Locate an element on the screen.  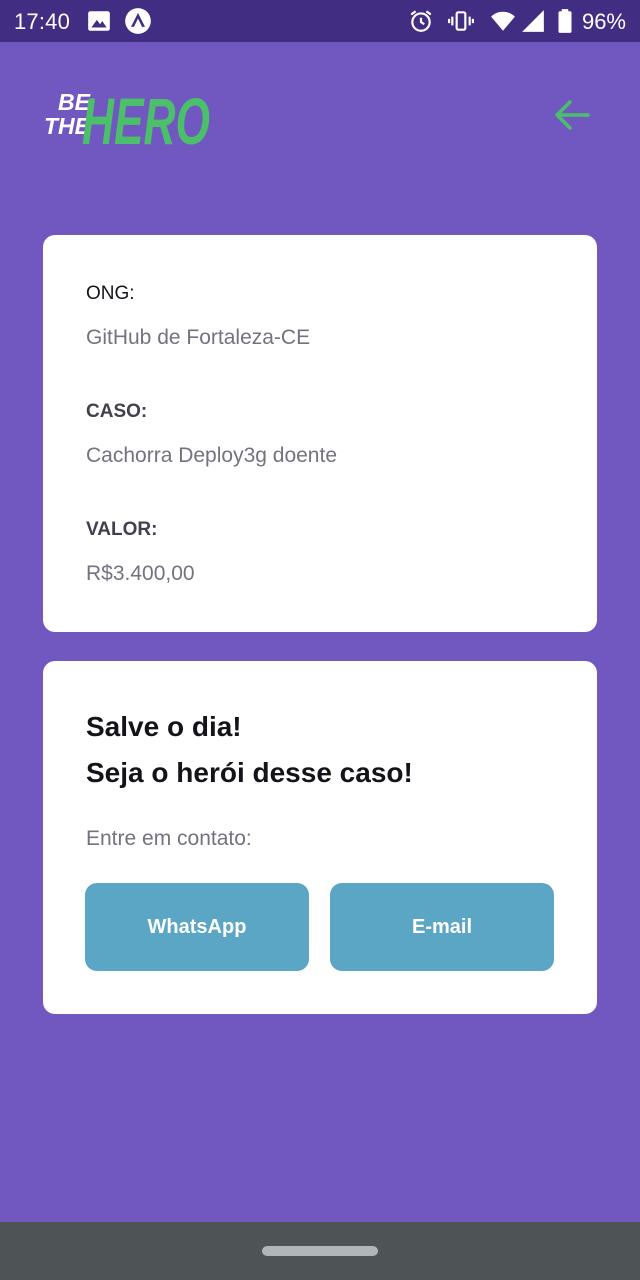
case-value: Cachorra Deploy3g doente is located at coordinates (211, 455).